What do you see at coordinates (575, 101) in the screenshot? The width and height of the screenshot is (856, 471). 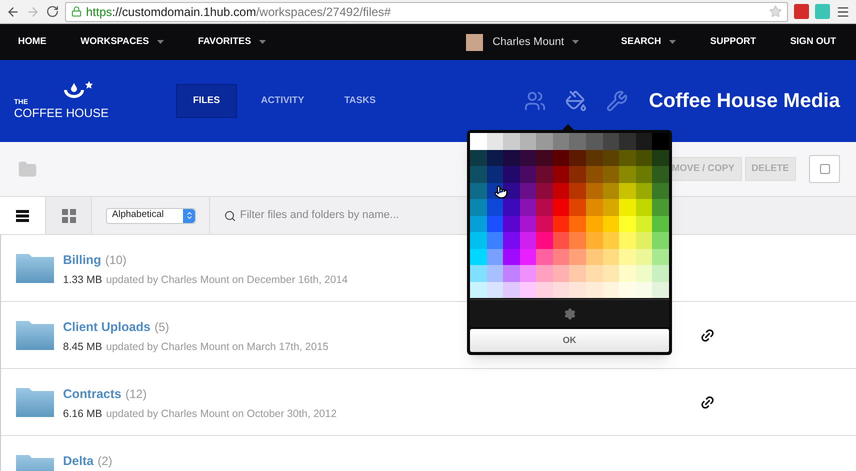 I see `paint-bucket-icon` at bounding box center [575, 101].